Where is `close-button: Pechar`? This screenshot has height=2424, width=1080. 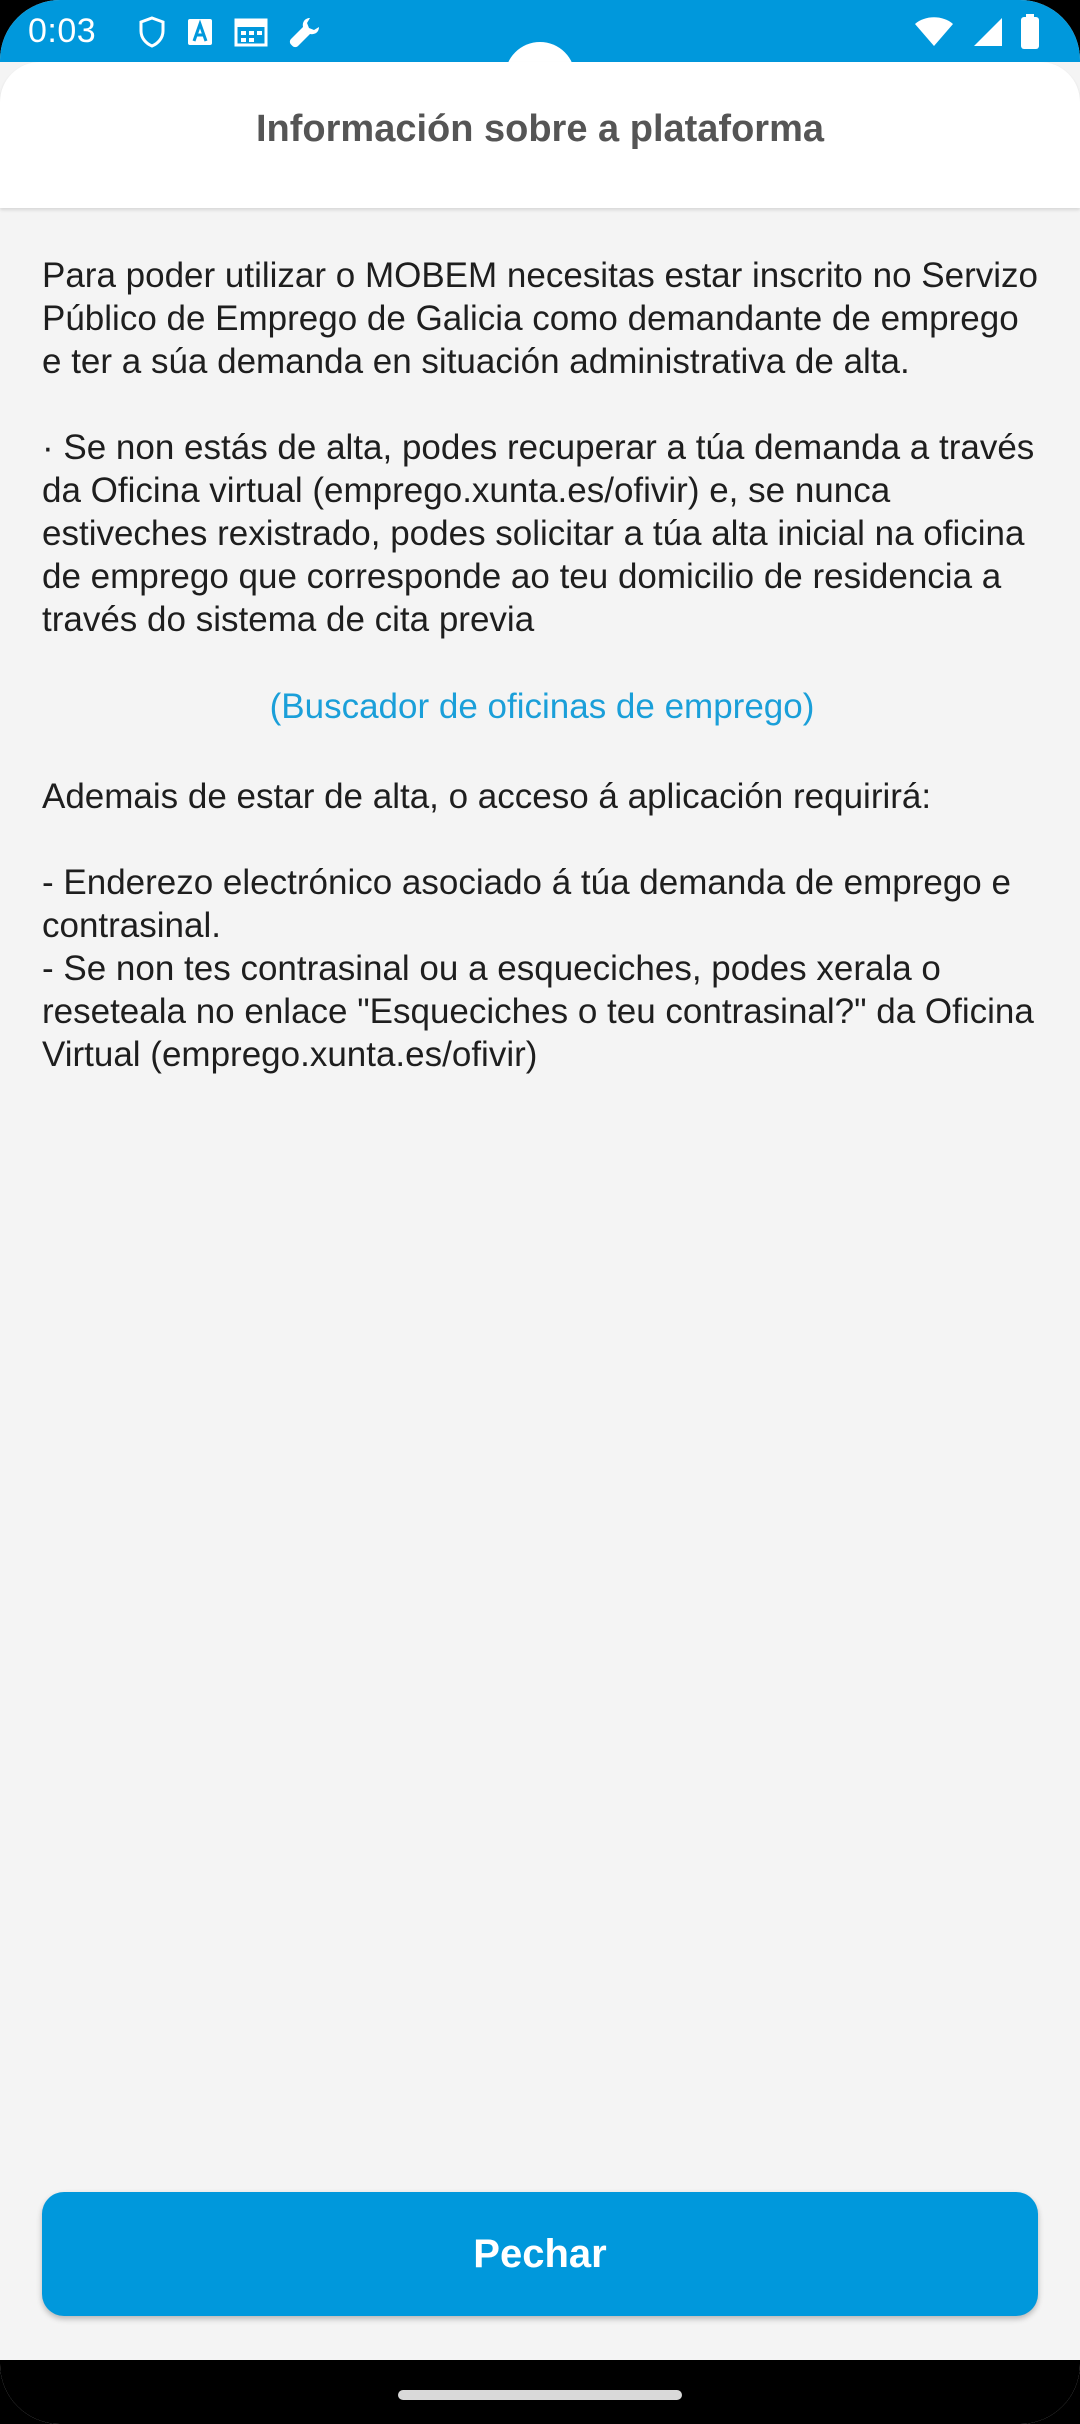
close-button: Pechar is located at coordinates (540, 2254).